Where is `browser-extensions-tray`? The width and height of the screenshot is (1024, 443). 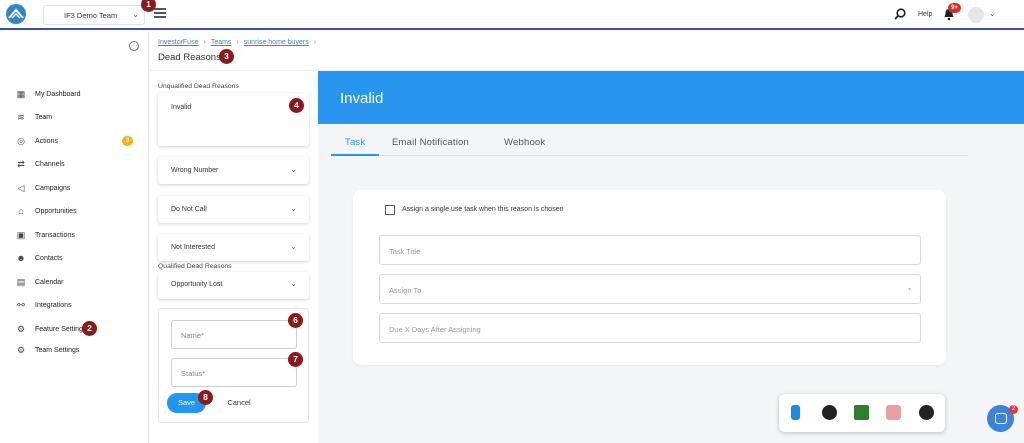
browser-extensions-tray is located at coordinates (862, 413).